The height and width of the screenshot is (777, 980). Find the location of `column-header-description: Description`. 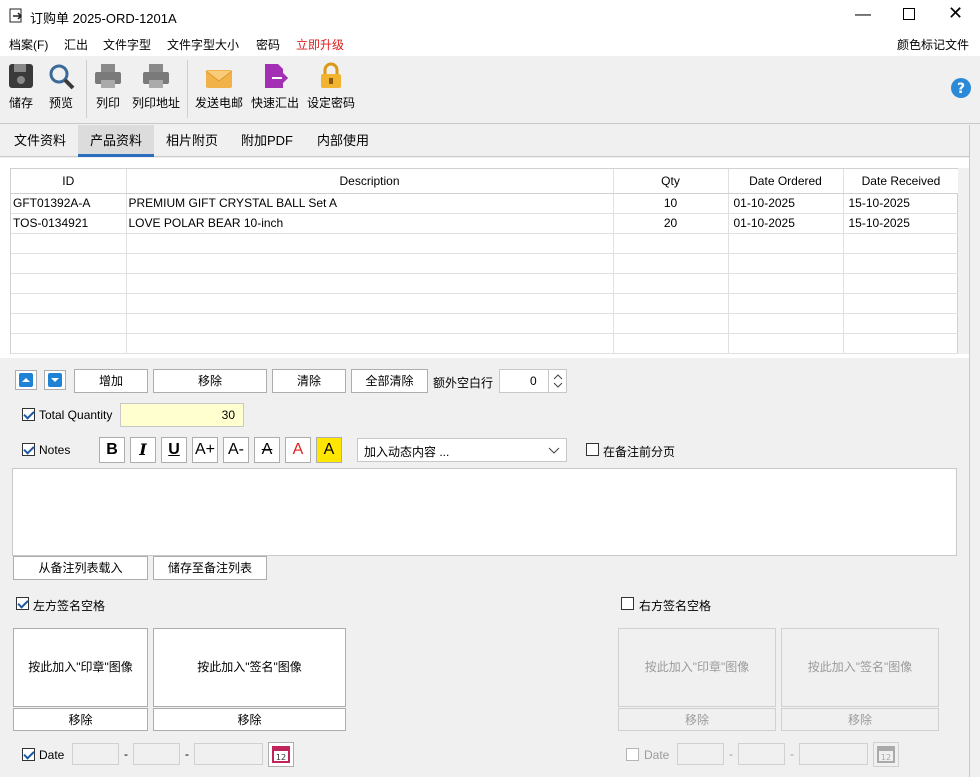

column-header-description: Description is located at coordinates (370, 181).